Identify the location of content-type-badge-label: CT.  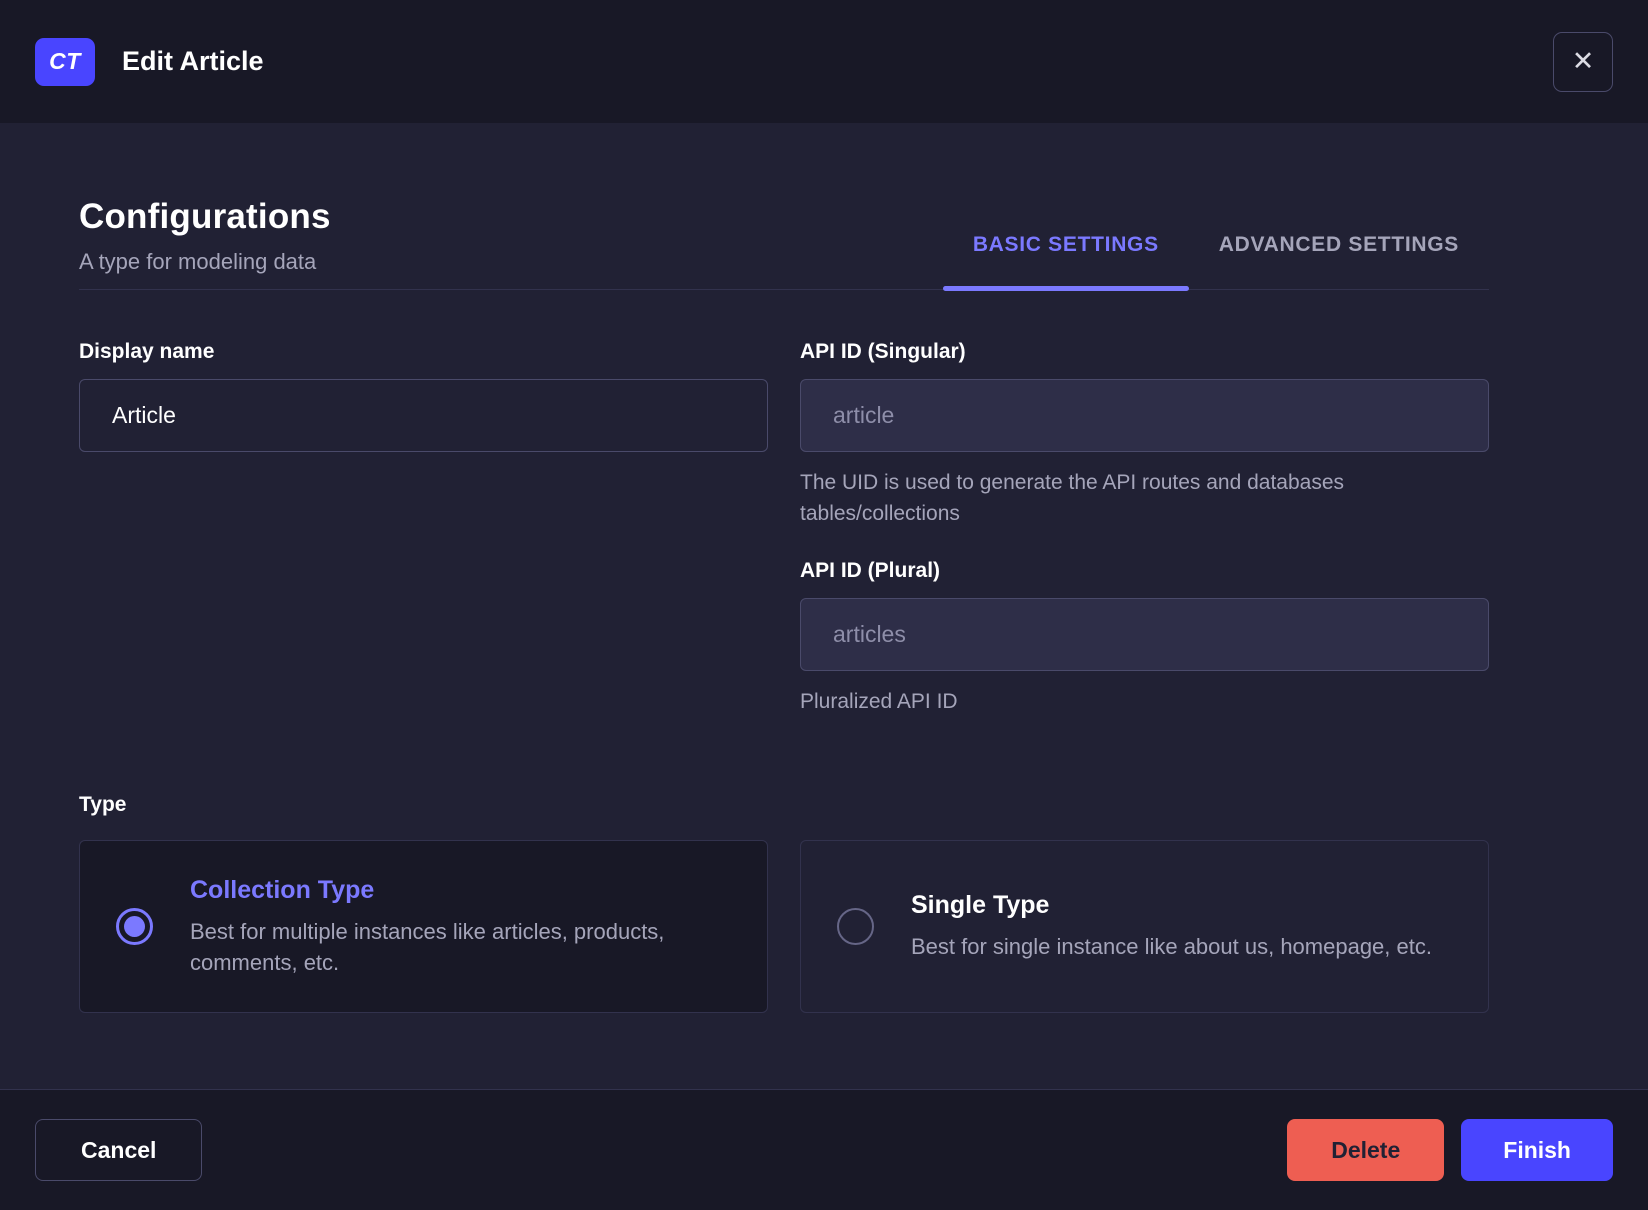
(65, 61).